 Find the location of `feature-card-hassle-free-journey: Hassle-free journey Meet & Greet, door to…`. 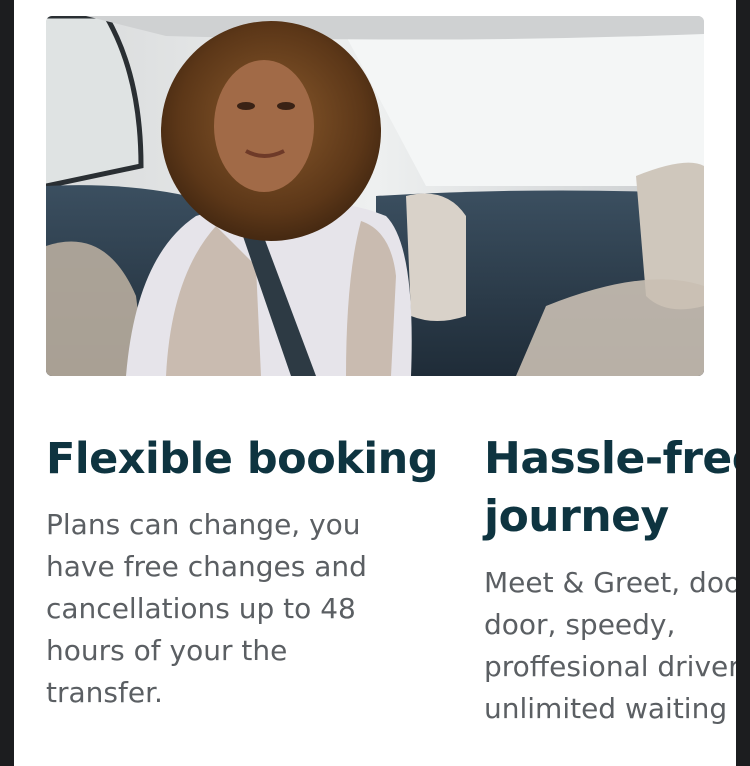

feature-card-hassle-free-journey: Hassle-free journey Meet & Greet, door to… is located at coordinates (610, 580).